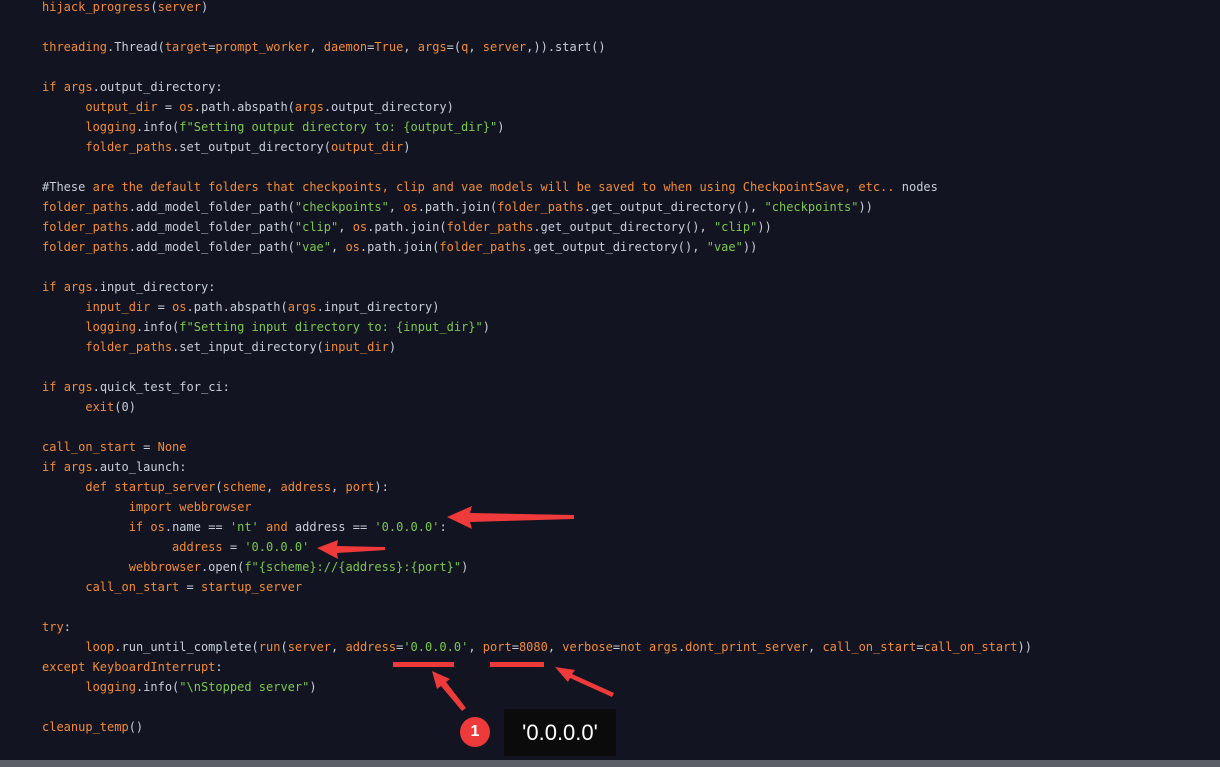 The image size is (1220, 767). Describe the element at coordinates (215, 507) in the screenshot. I see `code-token: webbrowser` at that location.